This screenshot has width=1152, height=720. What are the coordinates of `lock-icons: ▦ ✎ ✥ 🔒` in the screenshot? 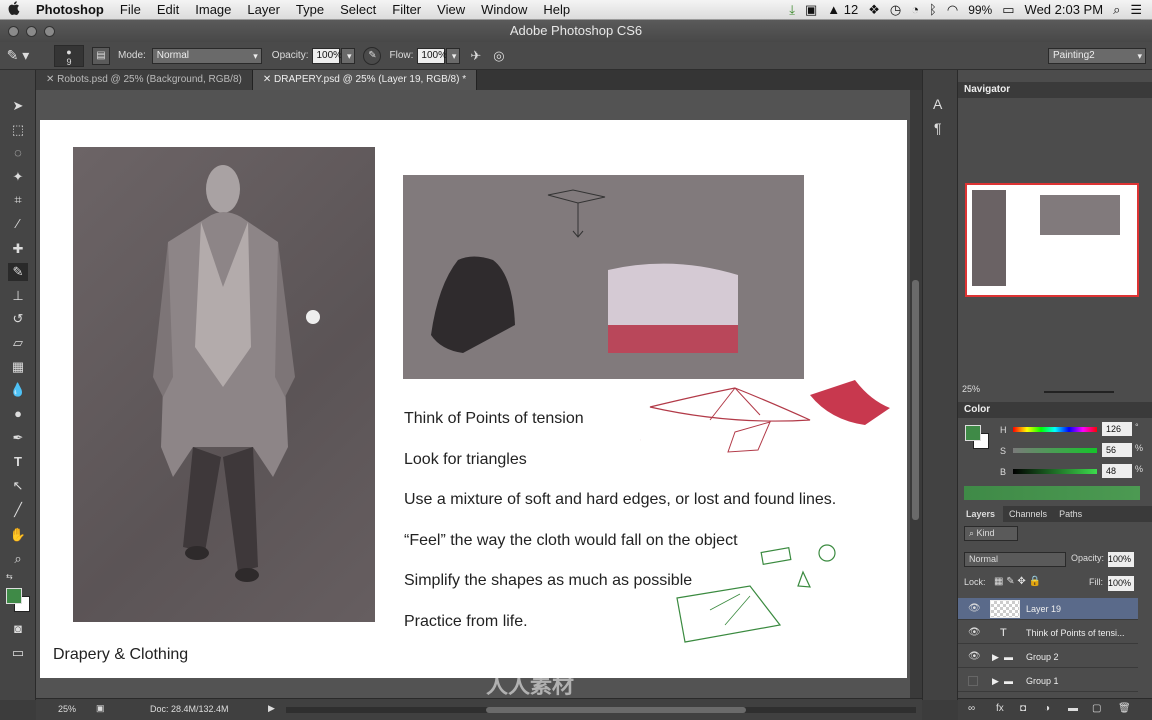 It's located at (1017, 581).